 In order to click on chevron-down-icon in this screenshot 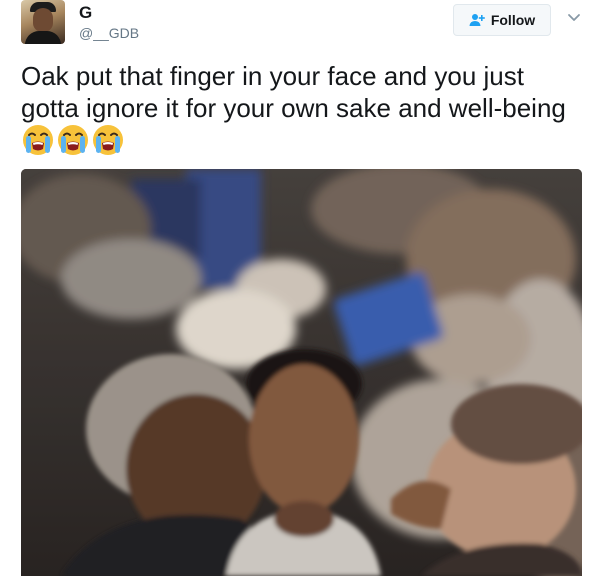, I will do `click(574, 18)`.